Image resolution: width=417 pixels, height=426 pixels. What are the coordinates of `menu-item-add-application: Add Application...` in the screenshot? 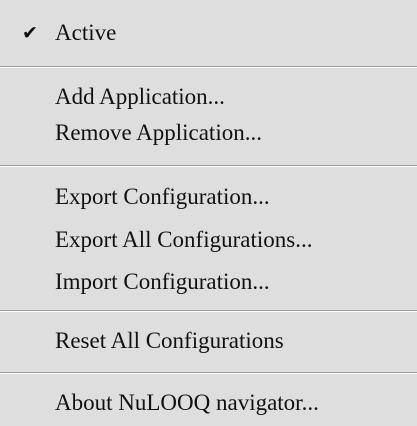 It's located at (208, 97).